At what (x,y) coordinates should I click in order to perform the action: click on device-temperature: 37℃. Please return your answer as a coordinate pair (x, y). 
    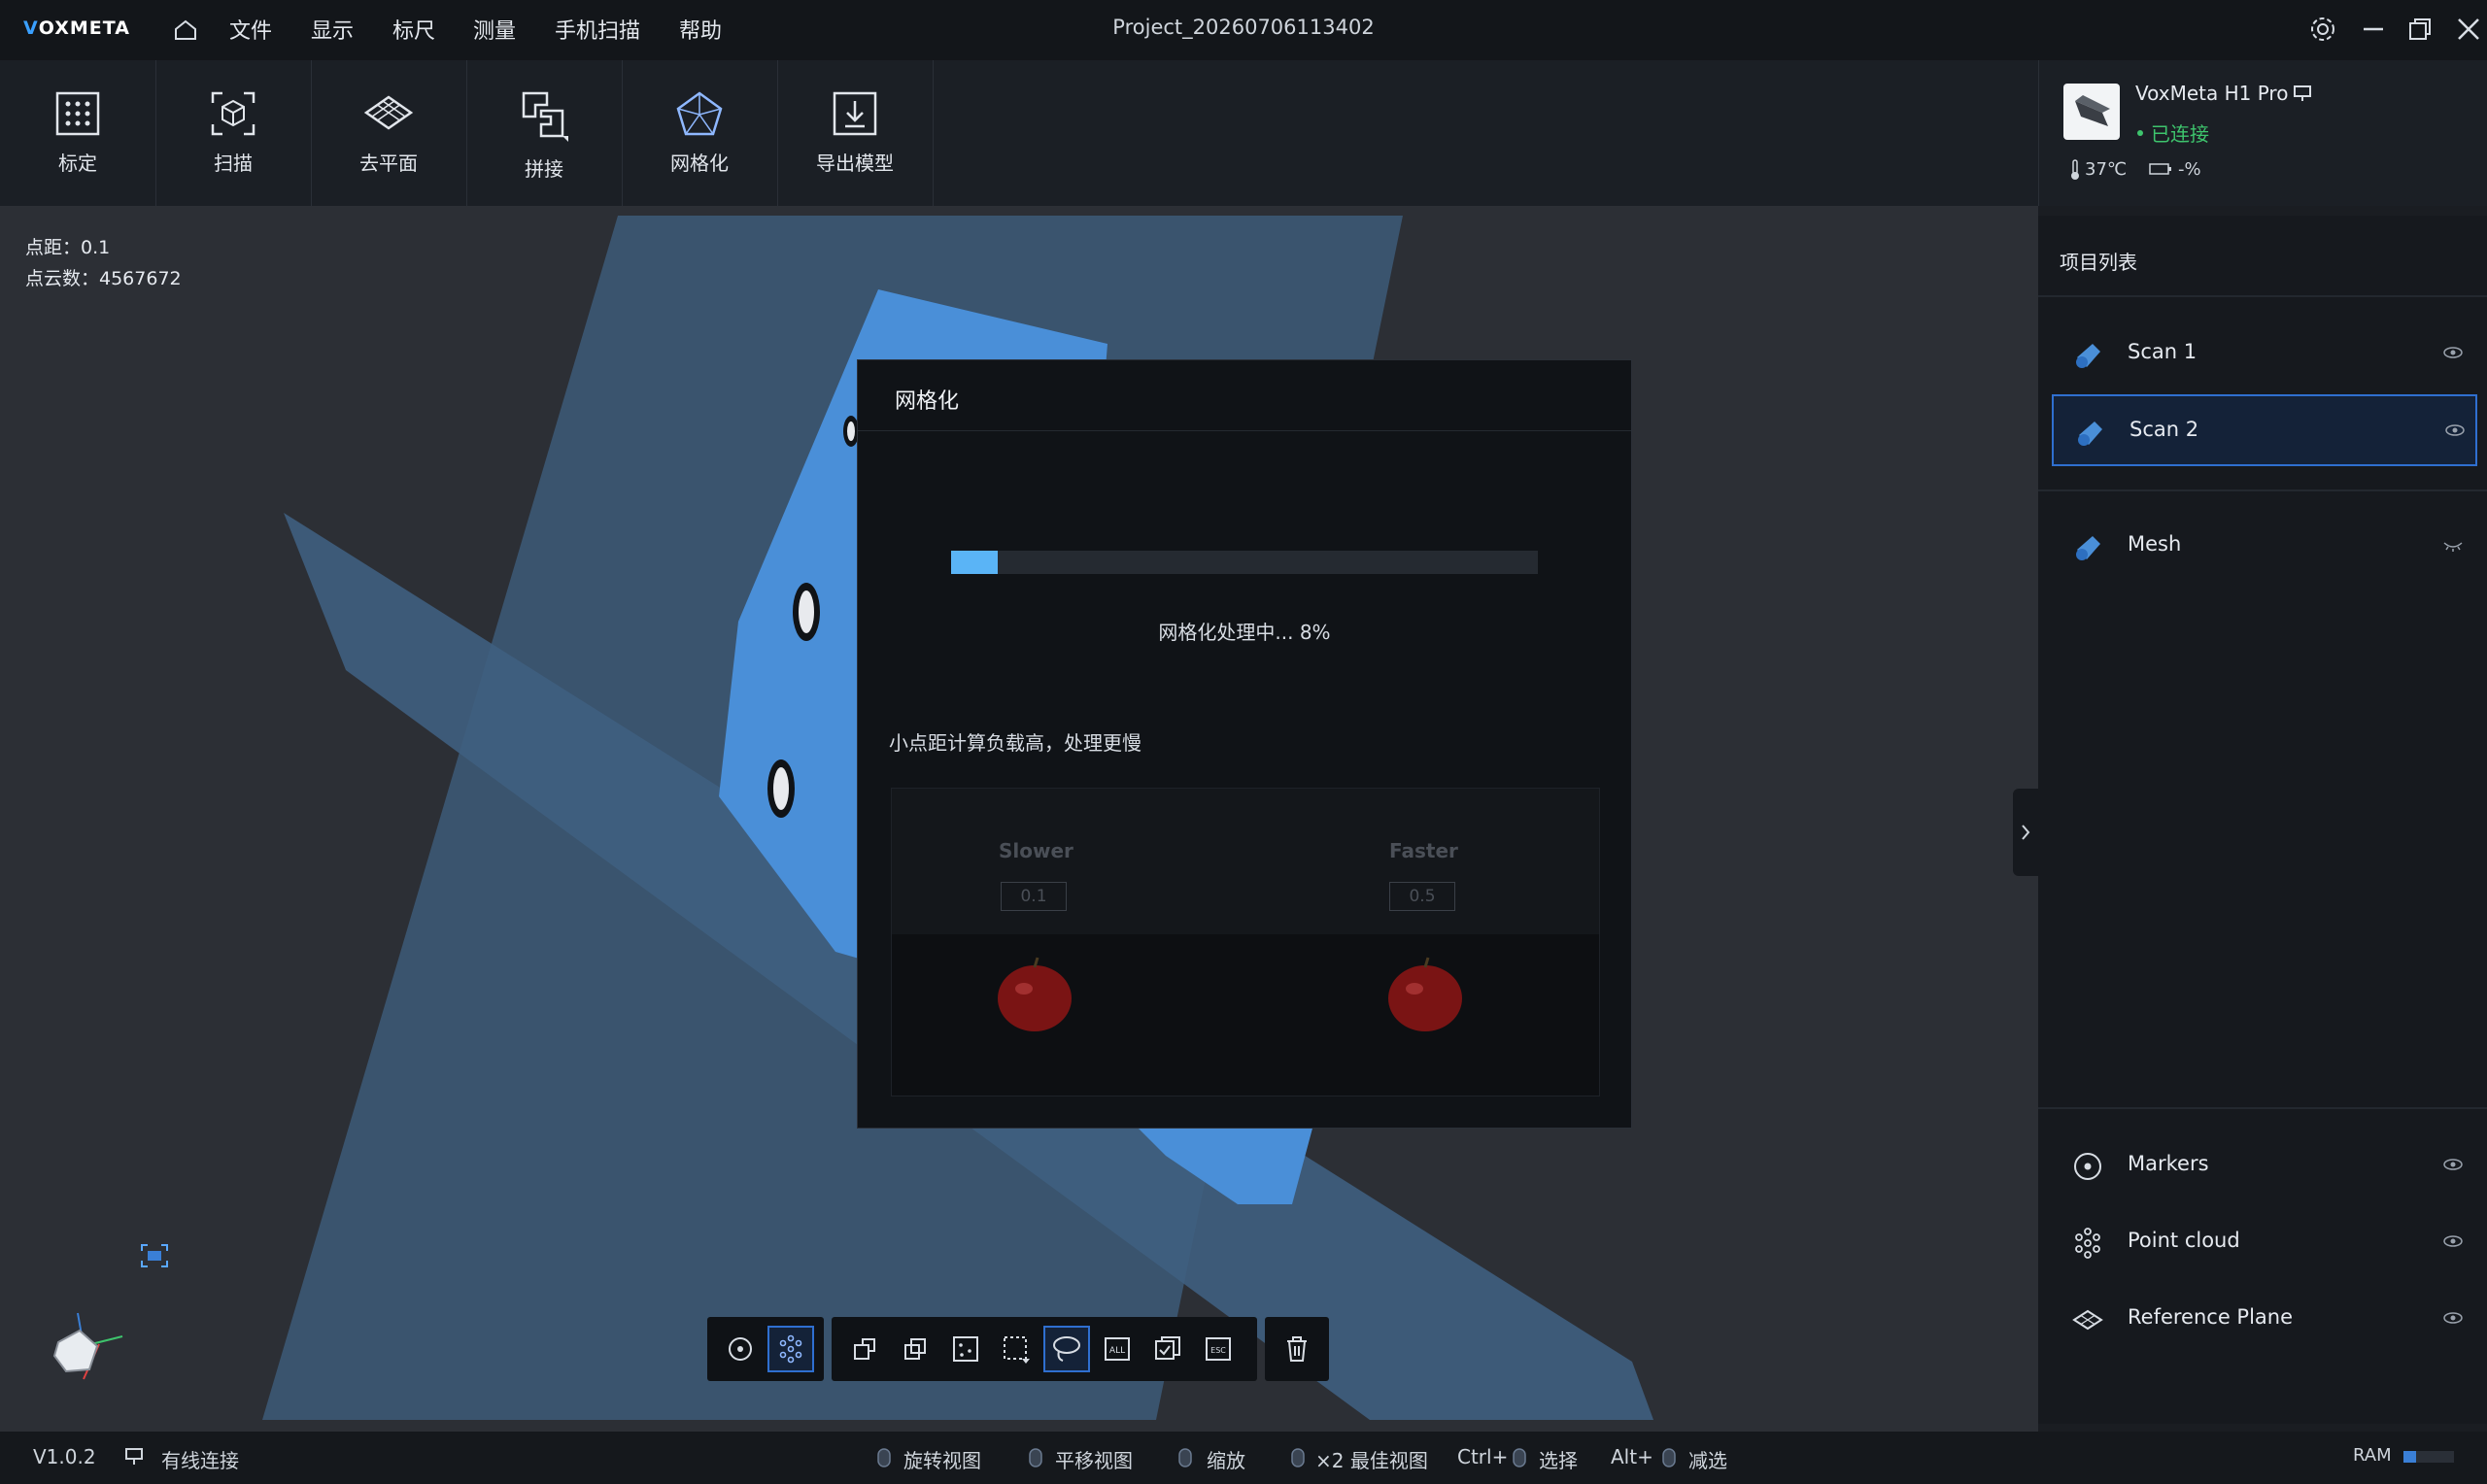
    Looking at the image, I should click on (2106, 169).